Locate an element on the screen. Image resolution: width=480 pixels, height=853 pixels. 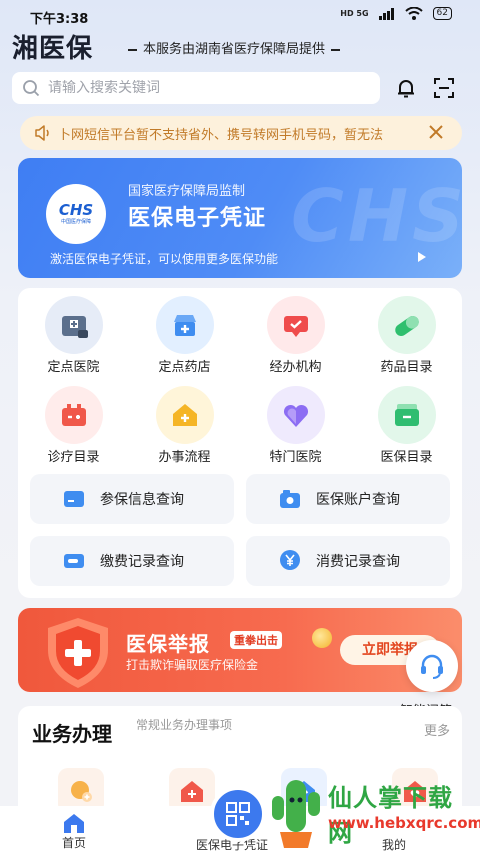
service-label: 药品目录 is located at coordinates (406, 367).